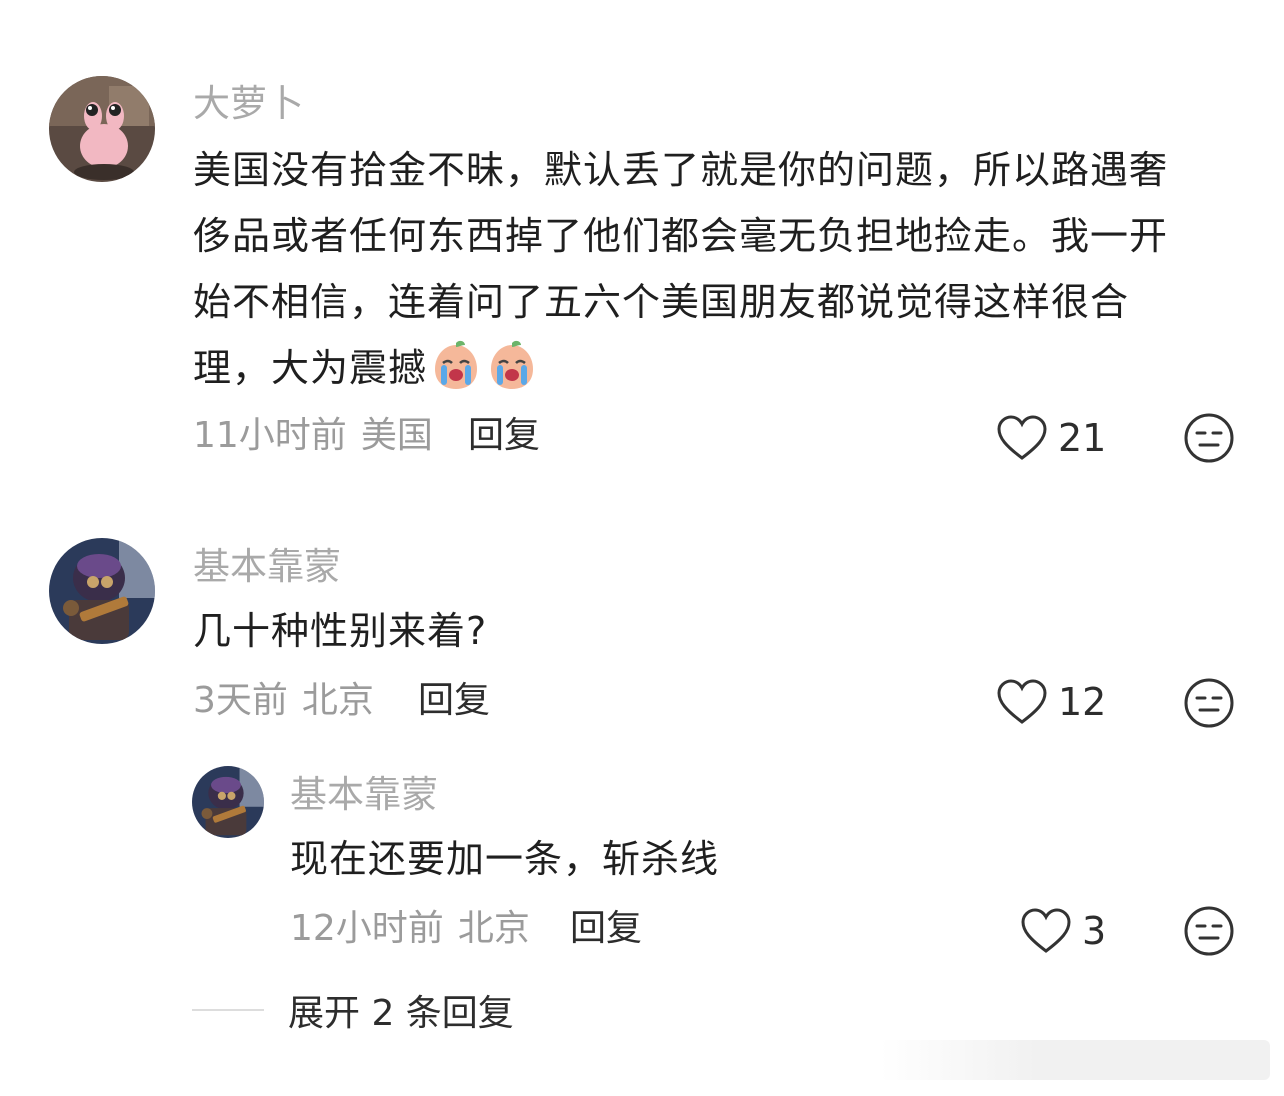 The width and height of the screenshot is (1284, 1096). Describe the element at coordinates (1051, 438) in the screenshot. I see `like-button: 21` at that location.